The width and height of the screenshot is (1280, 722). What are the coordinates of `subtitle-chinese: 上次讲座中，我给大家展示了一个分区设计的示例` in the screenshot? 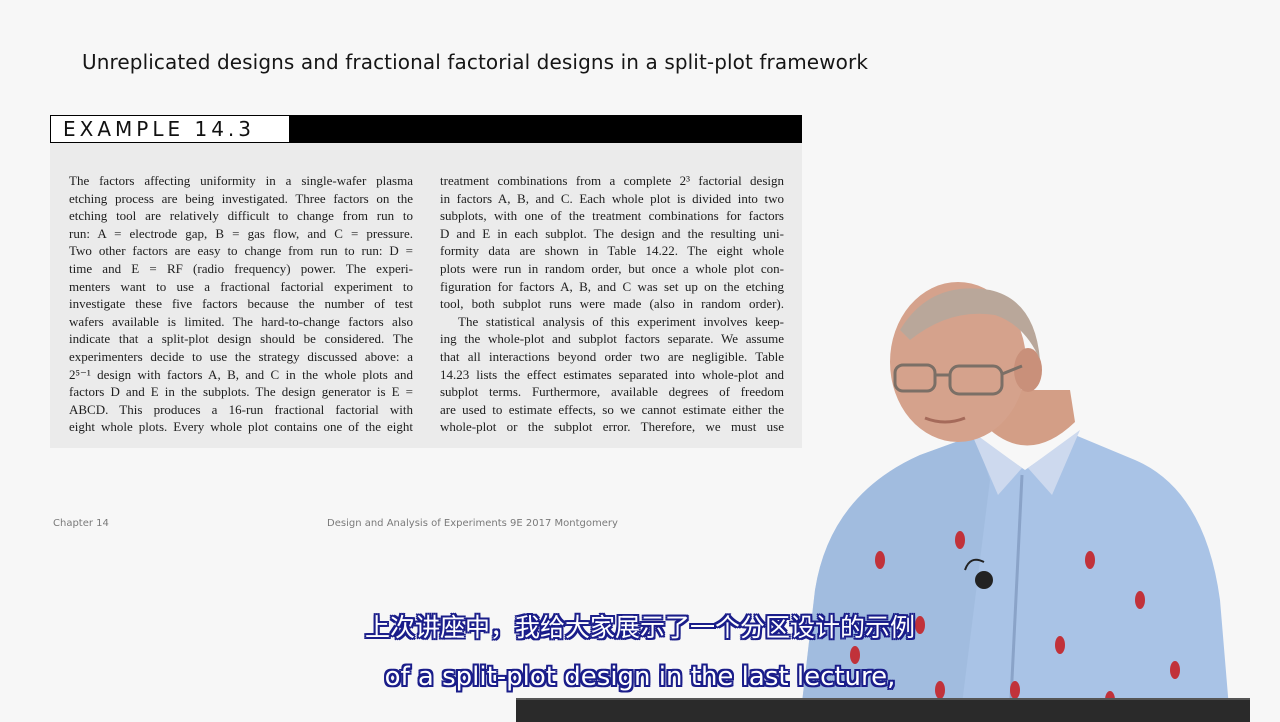 It's located at (639, 627).